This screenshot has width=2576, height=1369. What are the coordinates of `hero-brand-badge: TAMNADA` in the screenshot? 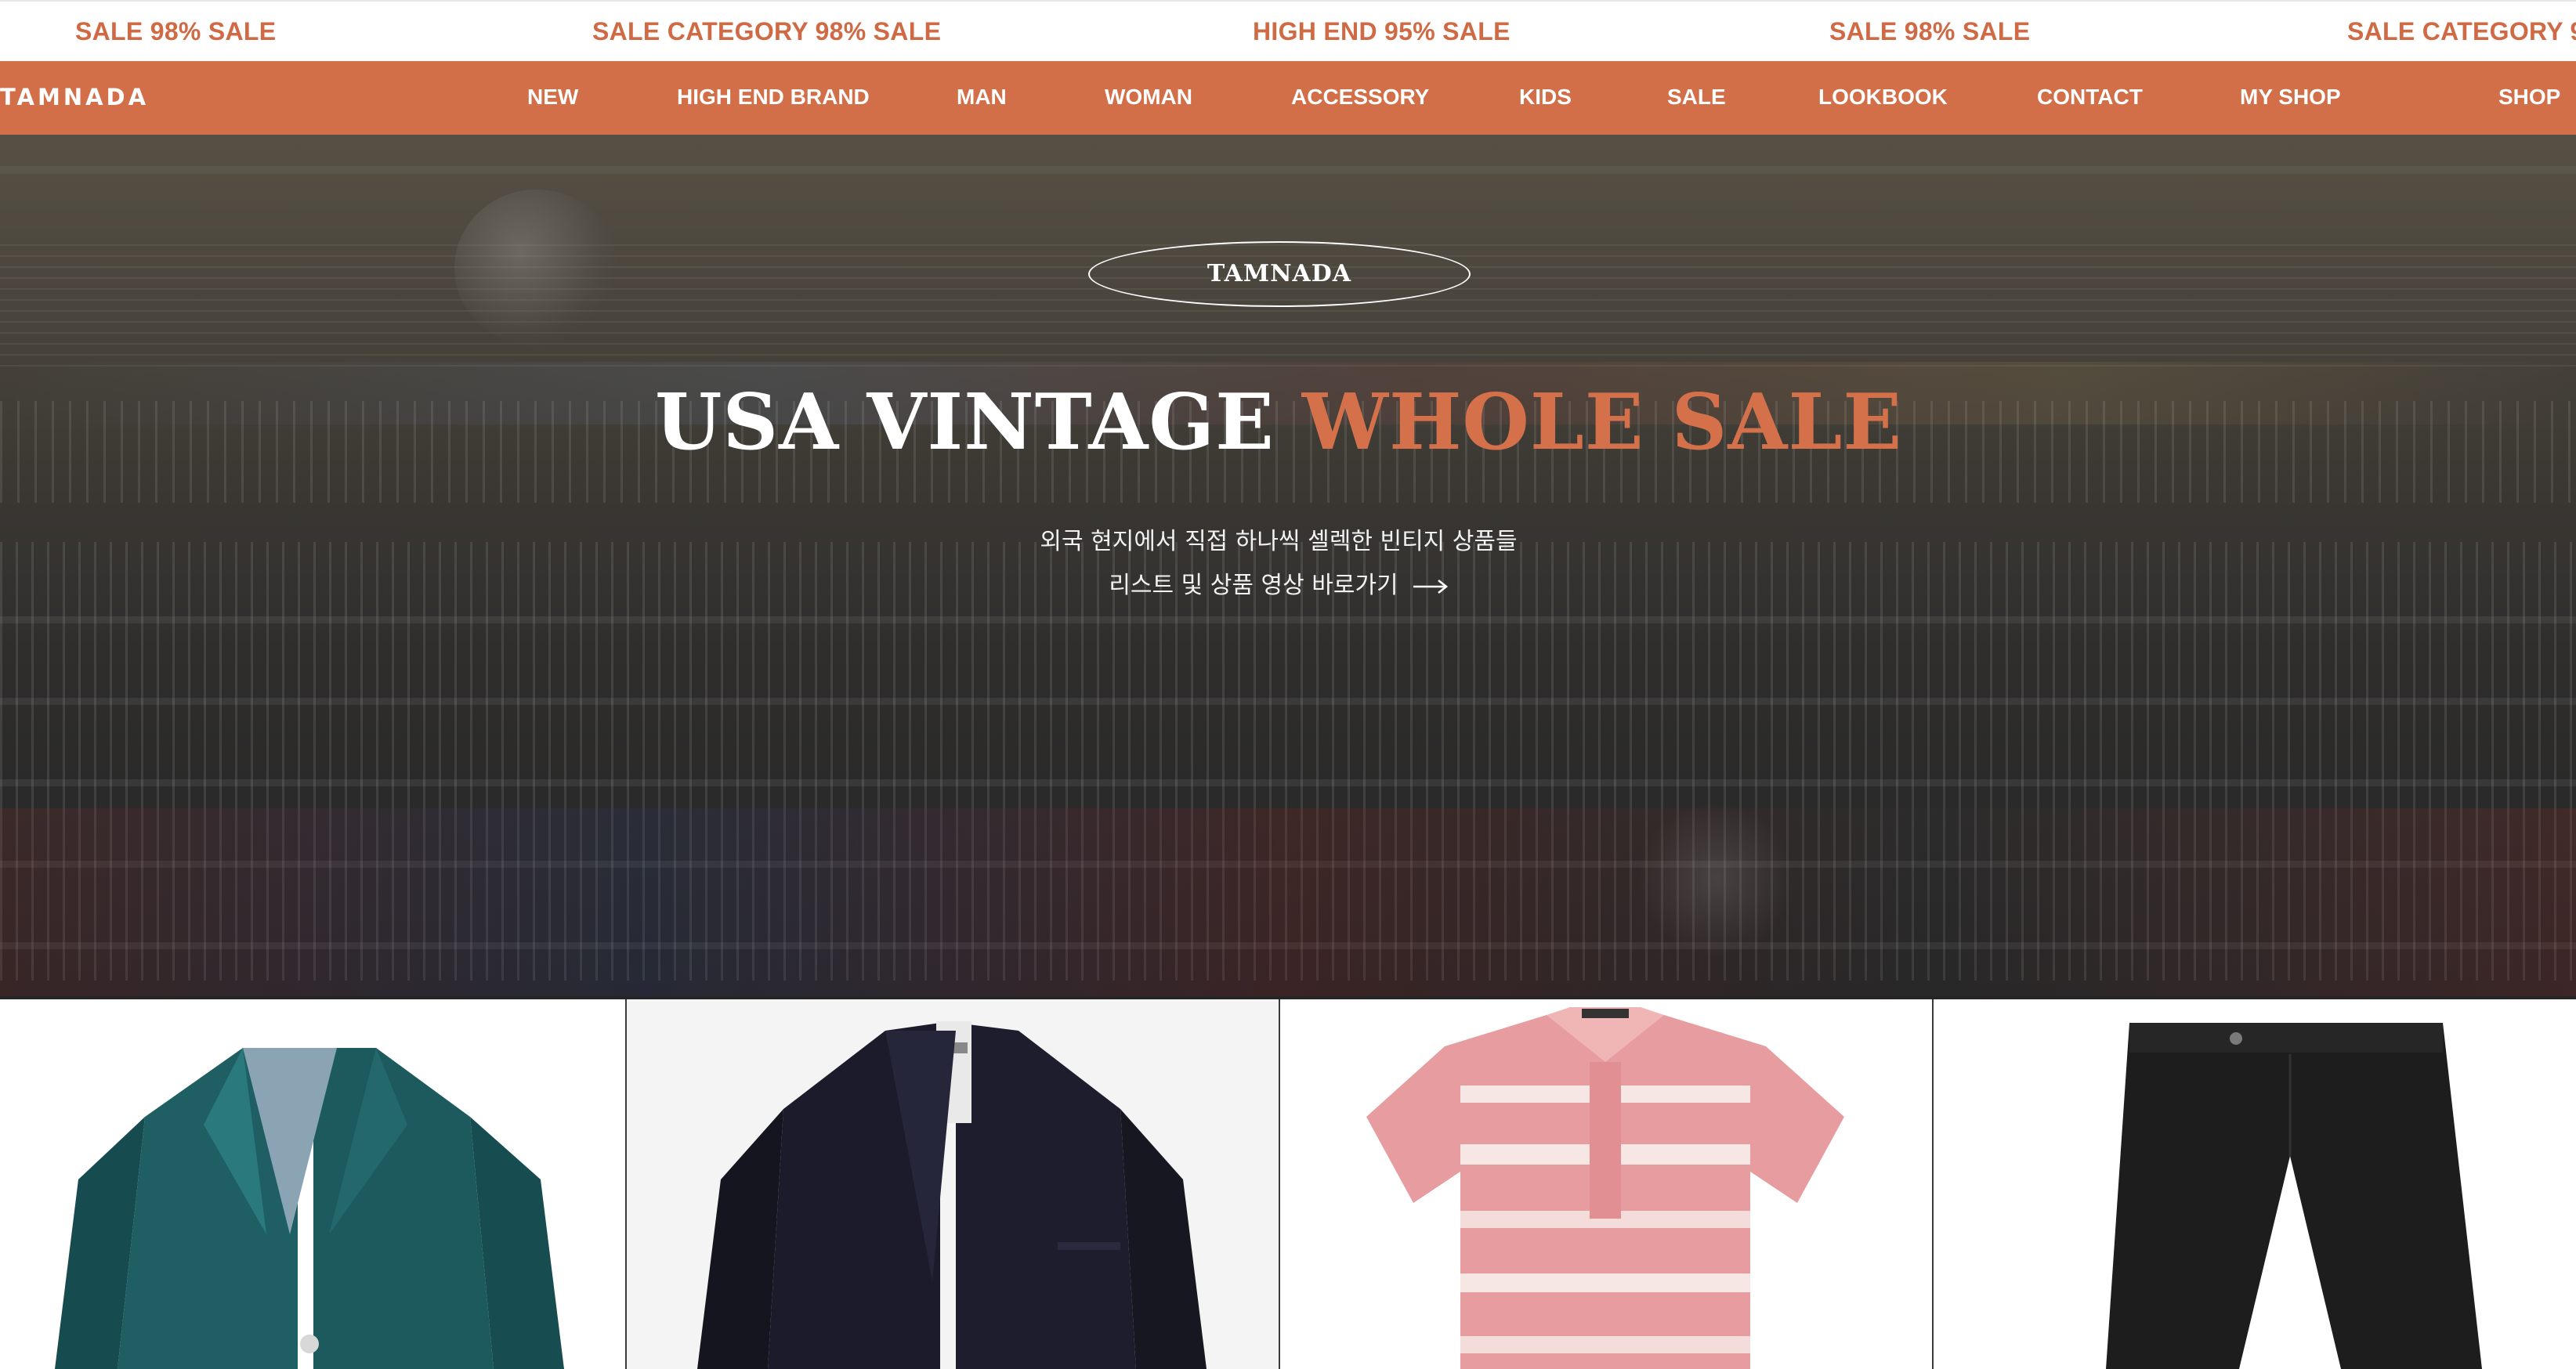 It's located at (1279, 274).